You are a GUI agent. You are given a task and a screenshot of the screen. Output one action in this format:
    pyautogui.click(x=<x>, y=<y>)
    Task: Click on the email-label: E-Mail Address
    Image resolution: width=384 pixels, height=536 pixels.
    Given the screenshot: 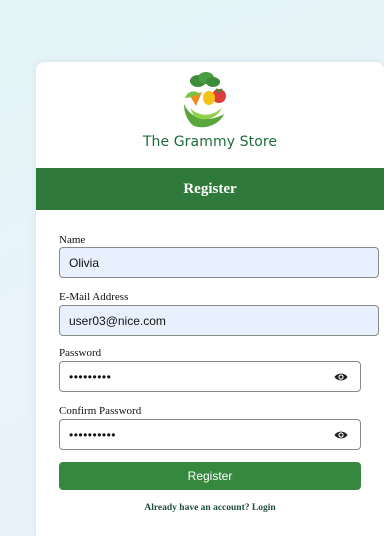 What is the action you would take?
    pyautogui.click(x=94, y=297)
    